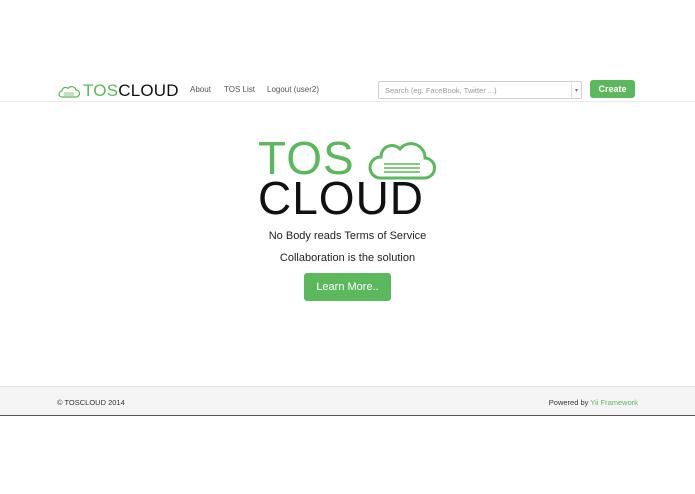 This screenshot has height=494, width=695. Describe the element at coordinates (239, 90) in the screenshot. I see `nav-link-tos-list: TOS List` at that location.